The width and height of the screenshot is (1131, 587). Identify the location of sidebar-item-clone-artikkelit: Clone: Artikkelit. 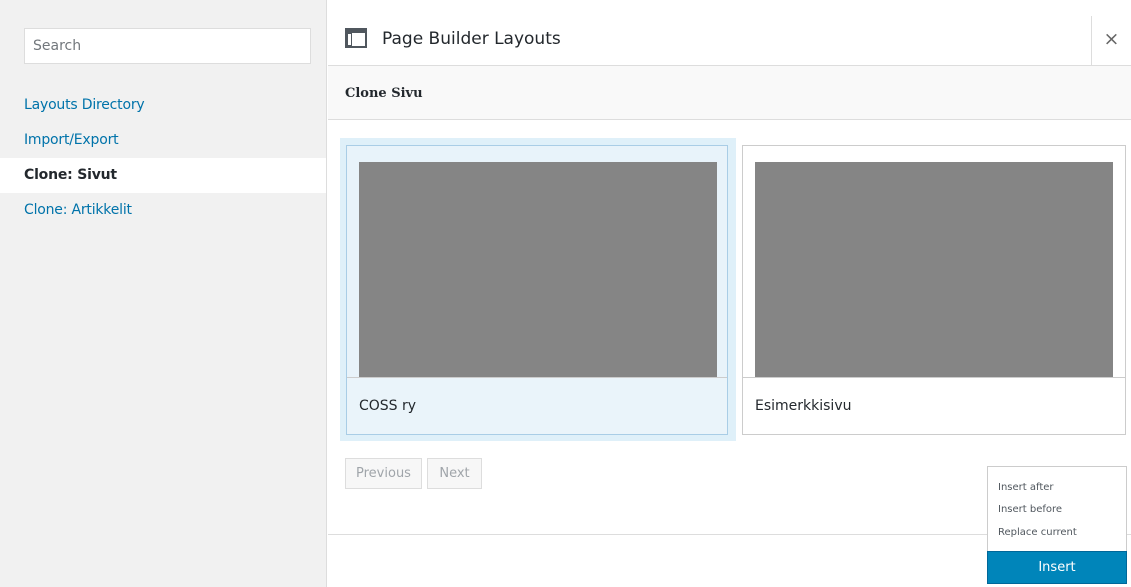
(163, 210).